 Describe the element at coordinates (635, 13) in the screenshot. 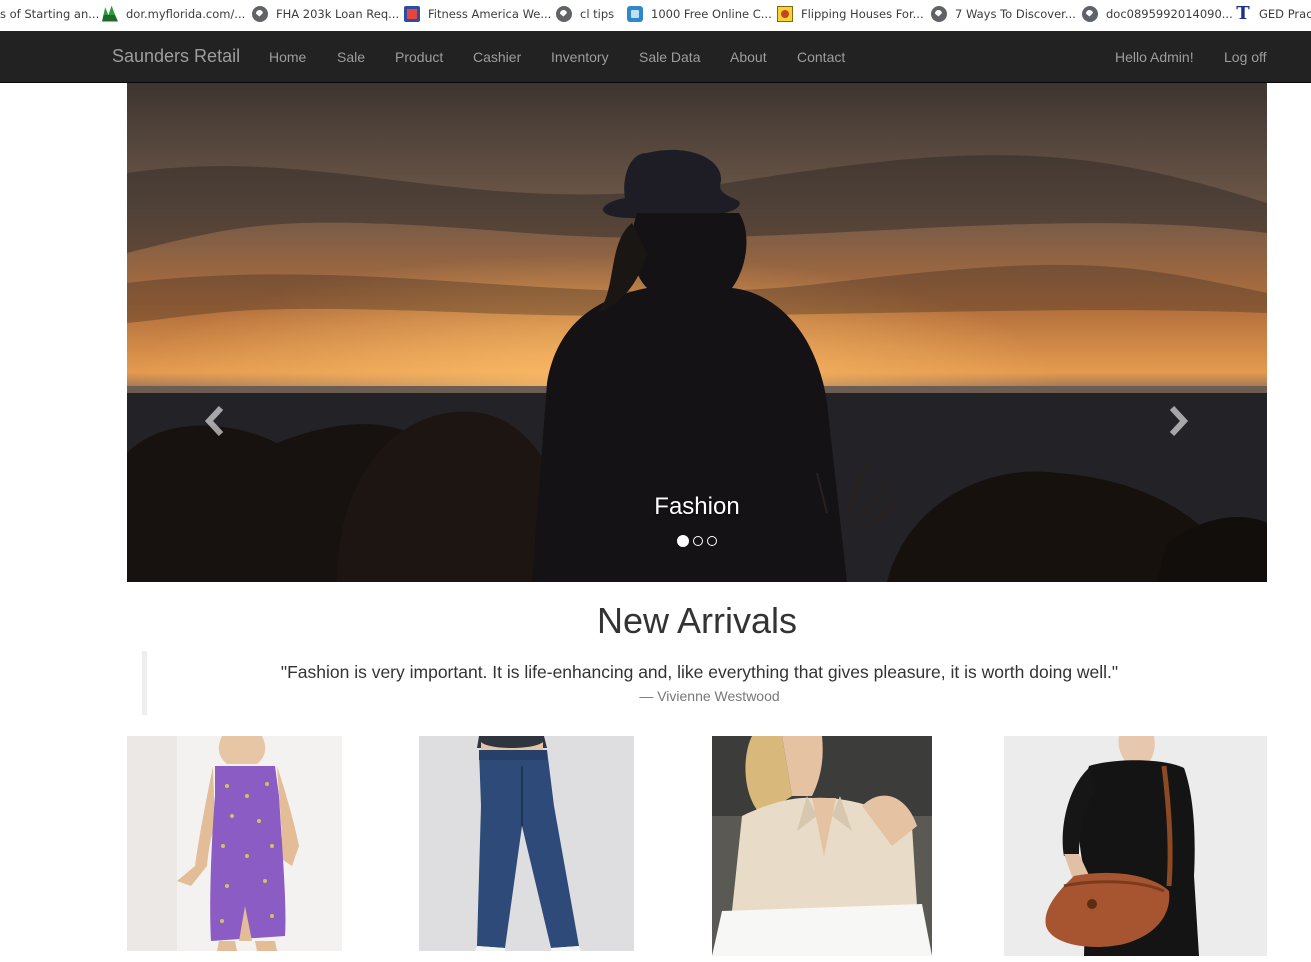

I see `square-icon` at that location.